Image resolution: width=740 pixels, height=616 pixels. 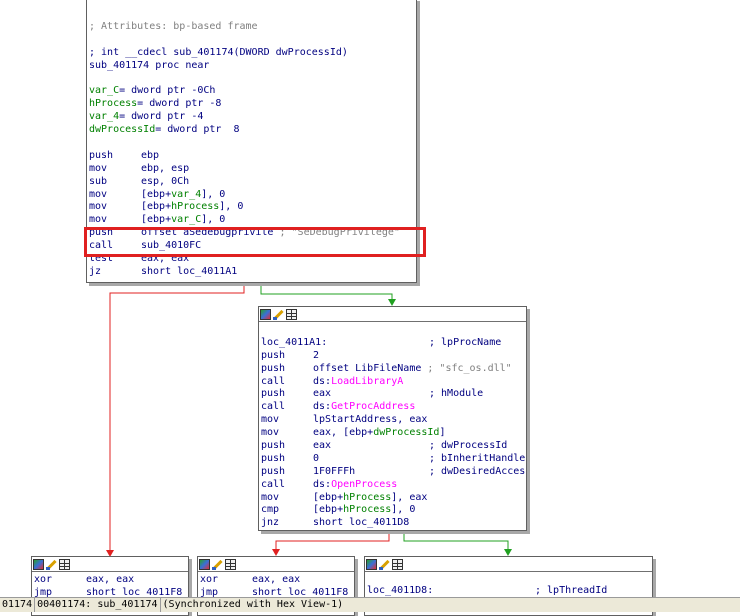 What do you see at coordinates (400, 591) in the screenshot?
I see `code-label: loc_4011D8:` at bounding box center [400, 591].